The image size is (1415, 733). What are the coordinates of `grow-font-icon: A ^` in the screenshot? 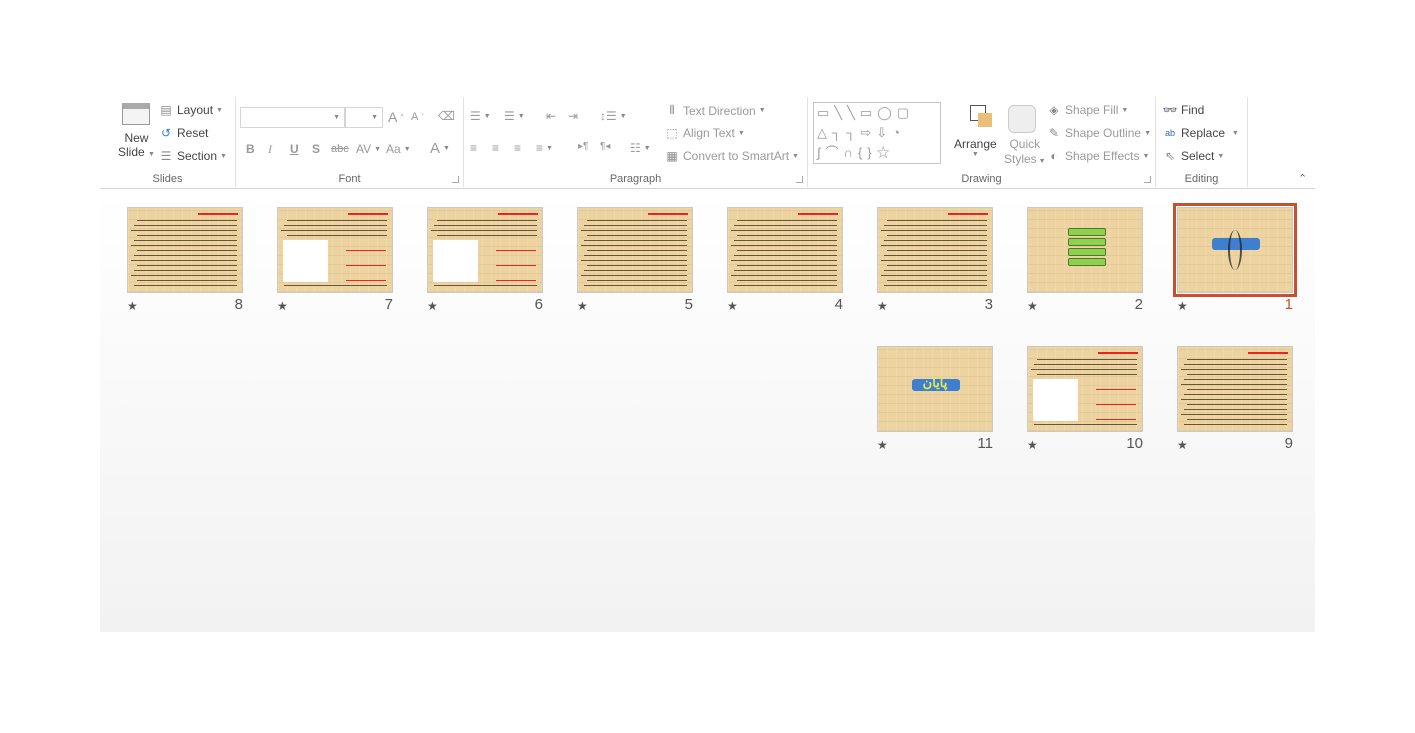 It's located at (396, 117).